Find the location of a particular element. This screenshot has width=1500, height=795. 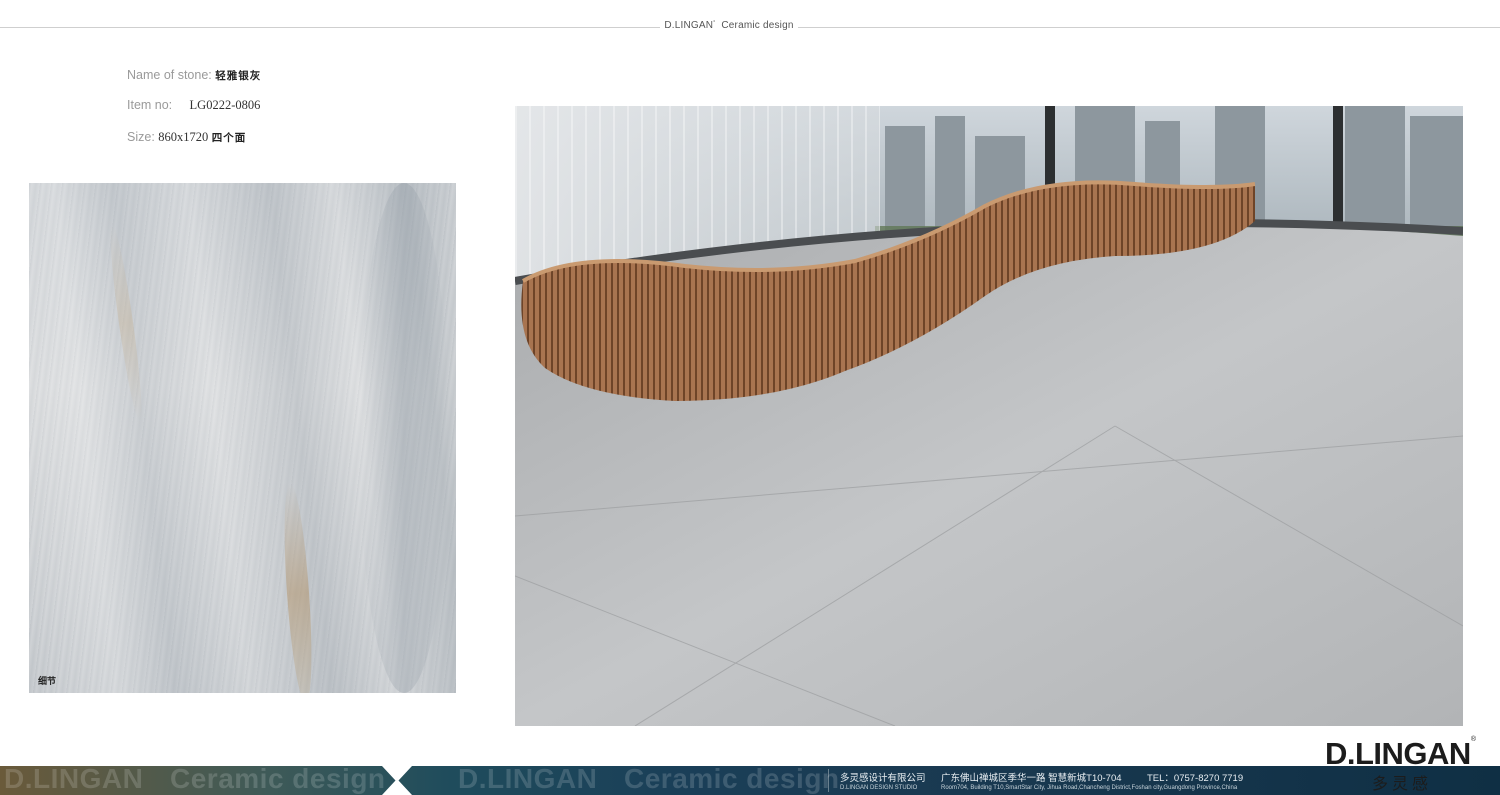

spec-size-value: 860x1720 is located at coordinates (183, 137).